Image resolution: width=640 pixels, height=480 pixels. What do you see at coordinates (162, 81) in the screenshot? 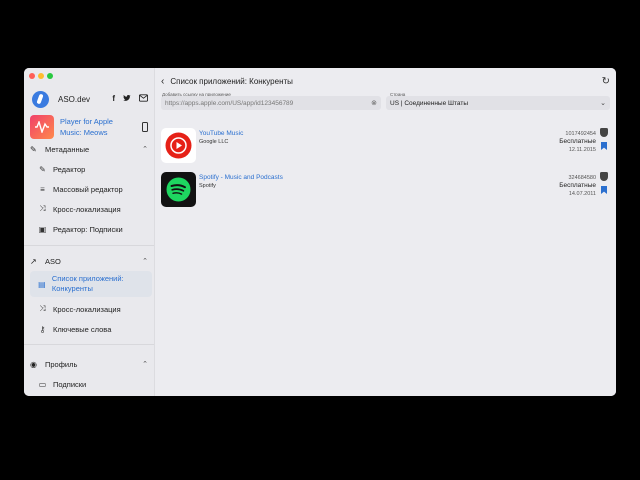
I see `back-chevron-icon: ‹` at bounding box center [162, 81].